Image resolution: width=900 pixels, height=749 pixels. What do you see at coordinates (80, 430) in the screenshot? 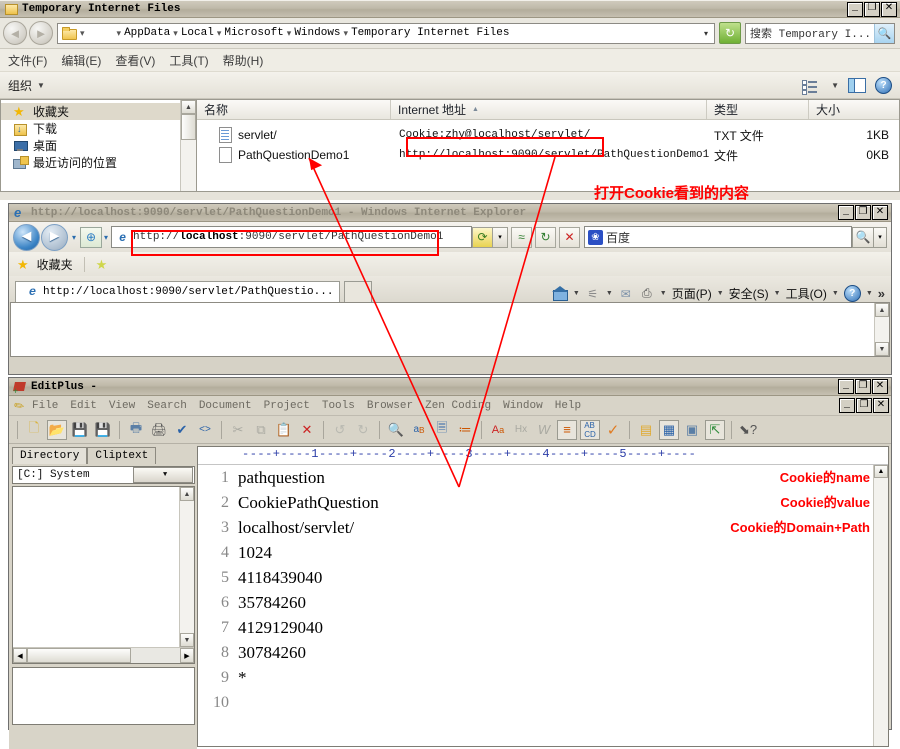
I see `save-icon: 💾` at bounding box center [80, 430].